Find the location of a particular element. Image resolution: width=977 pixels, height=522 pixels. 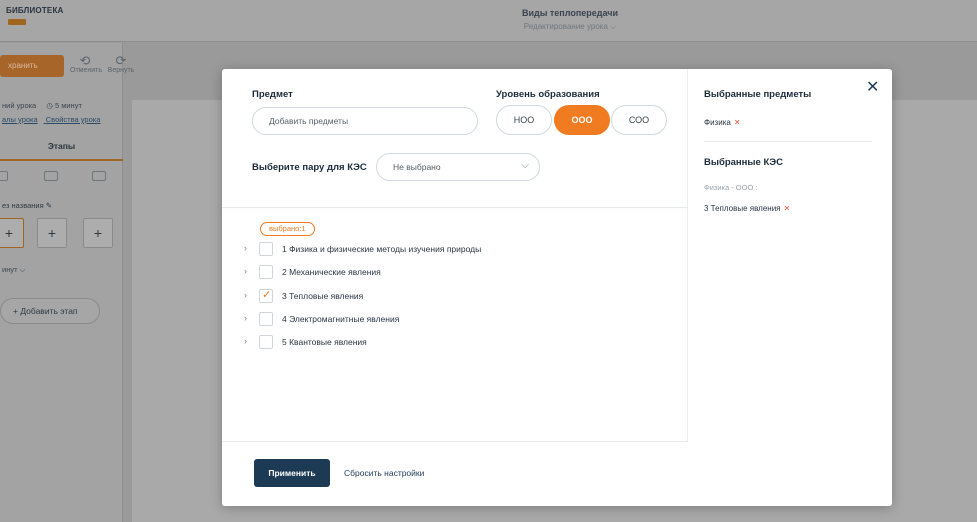

selected-subject-chip: Физика ✕ is located at coordinates (722, 122).